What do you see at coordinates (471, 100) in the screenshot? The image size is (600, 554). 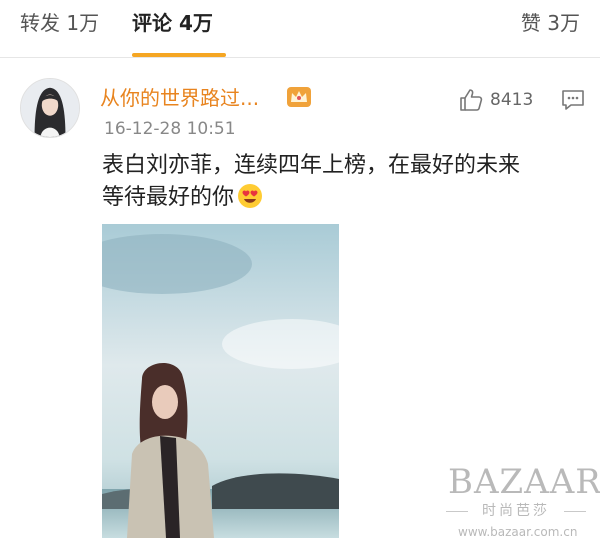 I see `thumb-up-icon` at bounding box center [471, 100].